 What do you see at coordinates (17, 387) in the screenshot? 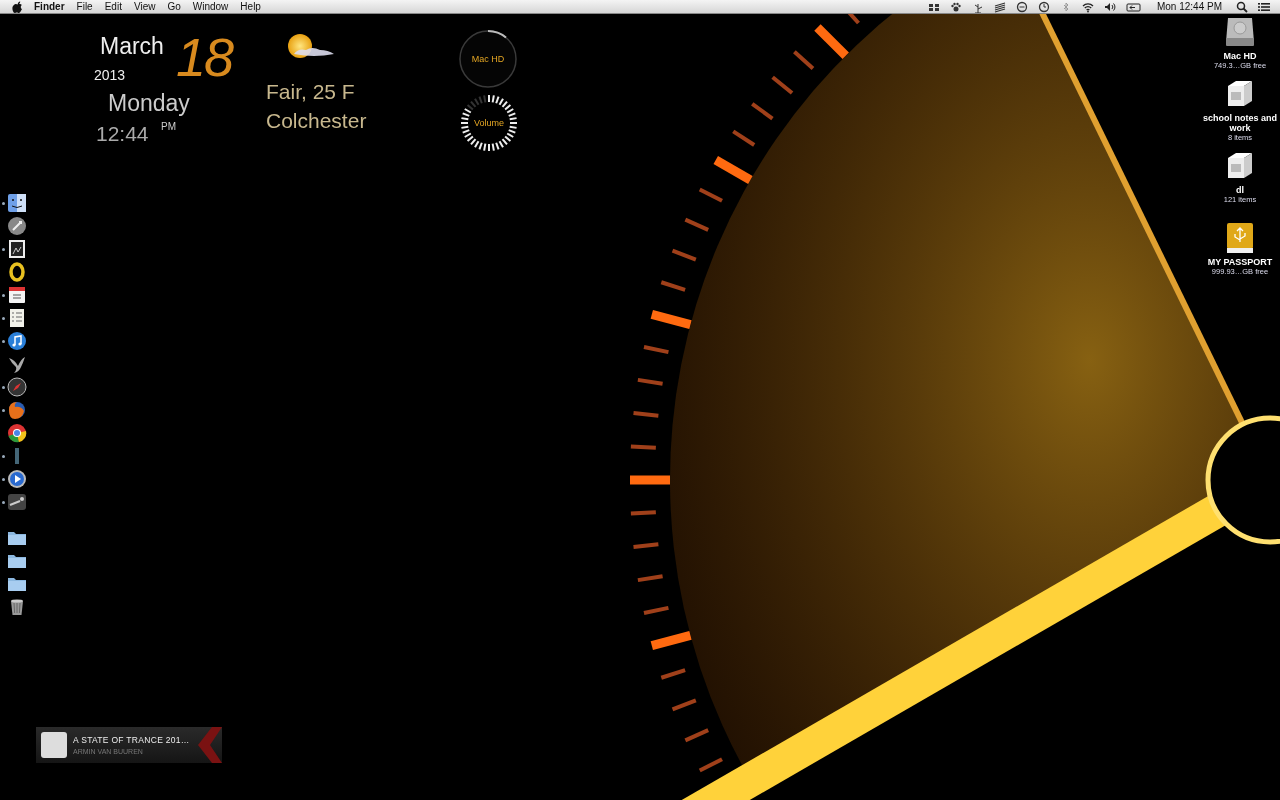
I see `compass-icon` at bounding box center [17, 387].